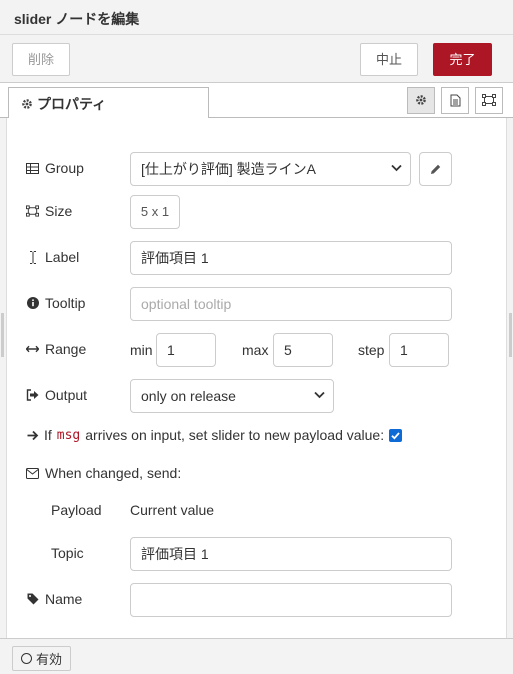  Describe the element at coordinates (419, 350) in the screenshot. I see `step-input: 1` at that location.